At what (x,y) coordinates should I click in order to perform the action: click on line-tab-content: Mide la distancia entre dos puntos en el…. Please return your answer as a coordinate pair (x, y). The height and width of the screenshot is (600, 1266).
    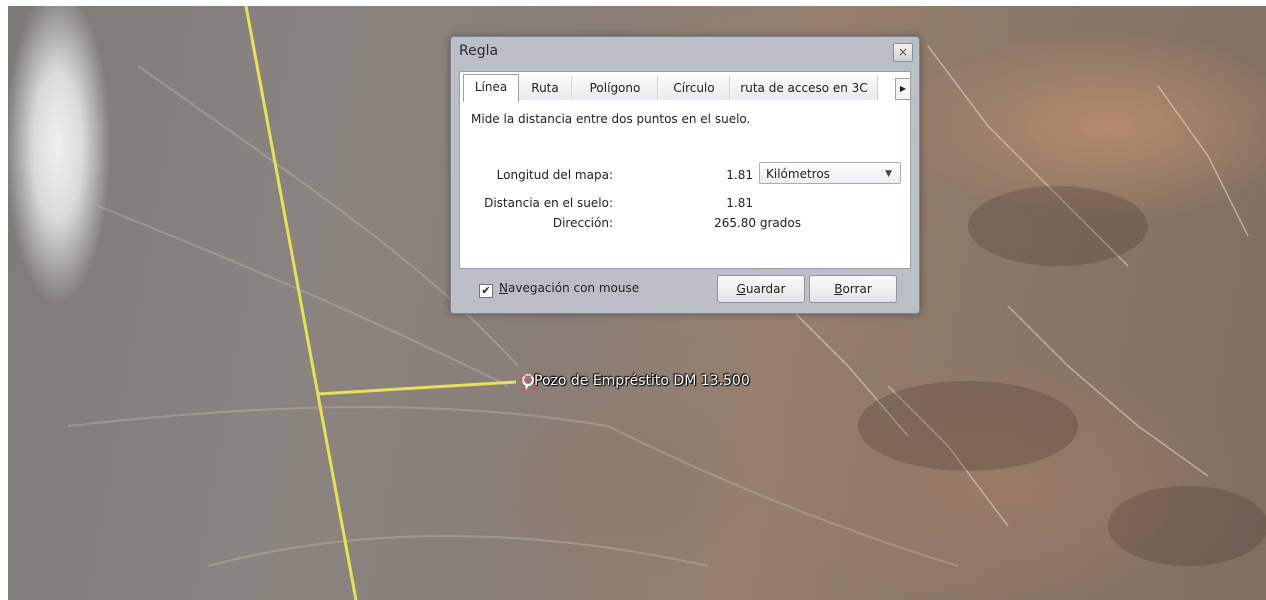
    Looking at the image, I should click on (684, 184).